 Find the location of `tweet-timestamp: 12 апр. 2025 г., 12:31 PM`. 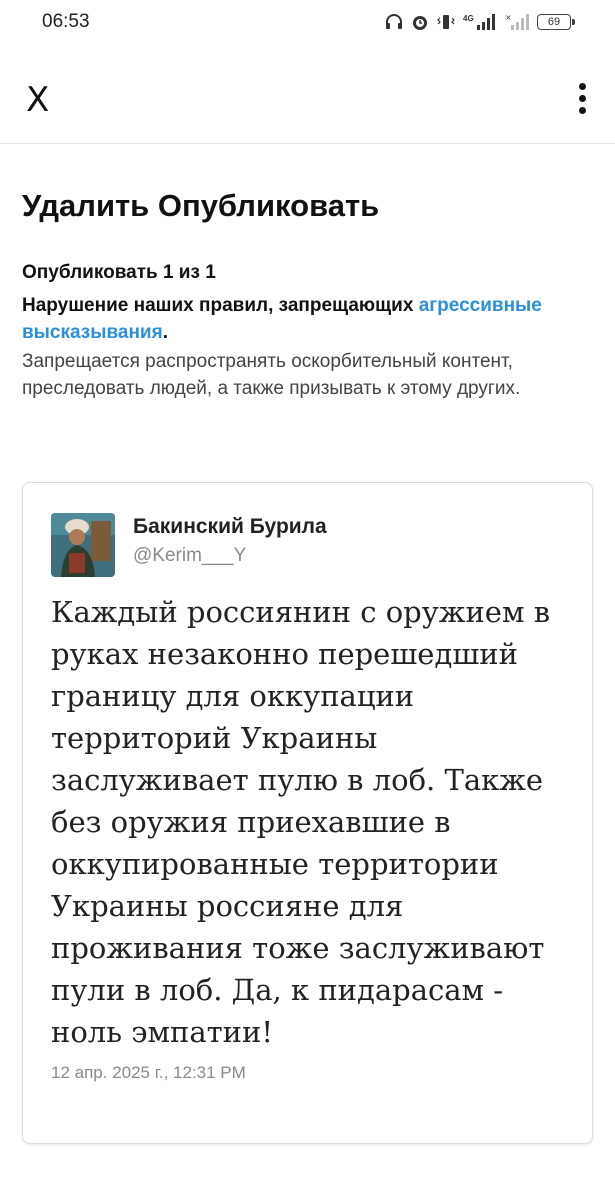

tweet-timestamp: 12 апр. 2025 г., 12:31 PM is located at coordinates (148, 1072).